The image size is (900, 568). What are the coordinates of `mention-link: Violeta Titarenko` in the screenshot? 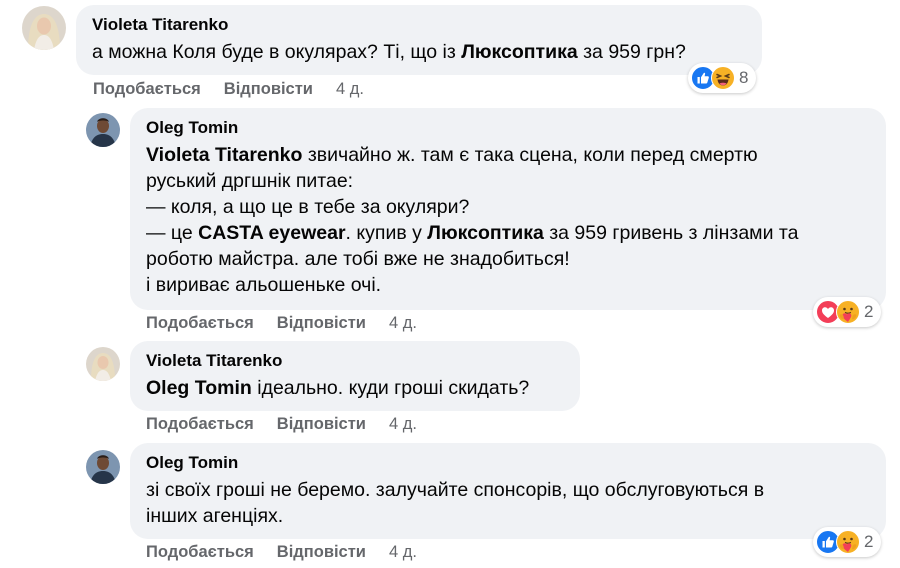 It's located at (224, 155).